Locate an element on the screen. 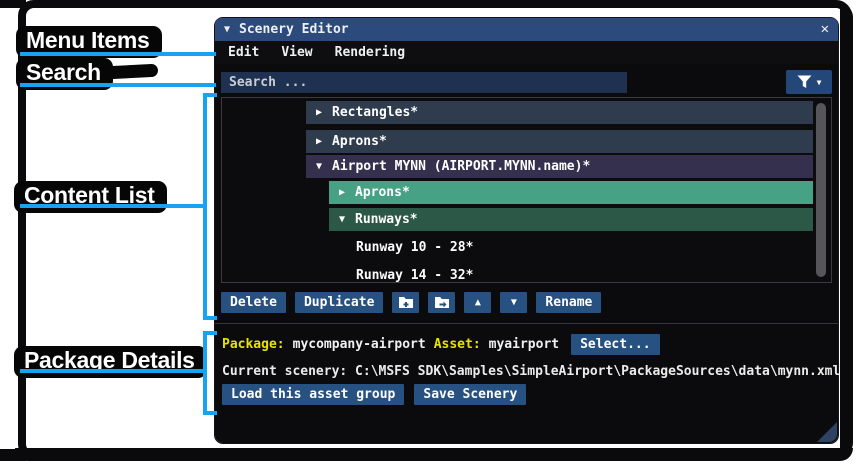  annotation-line-content-list is located at coordinates (113, 206).